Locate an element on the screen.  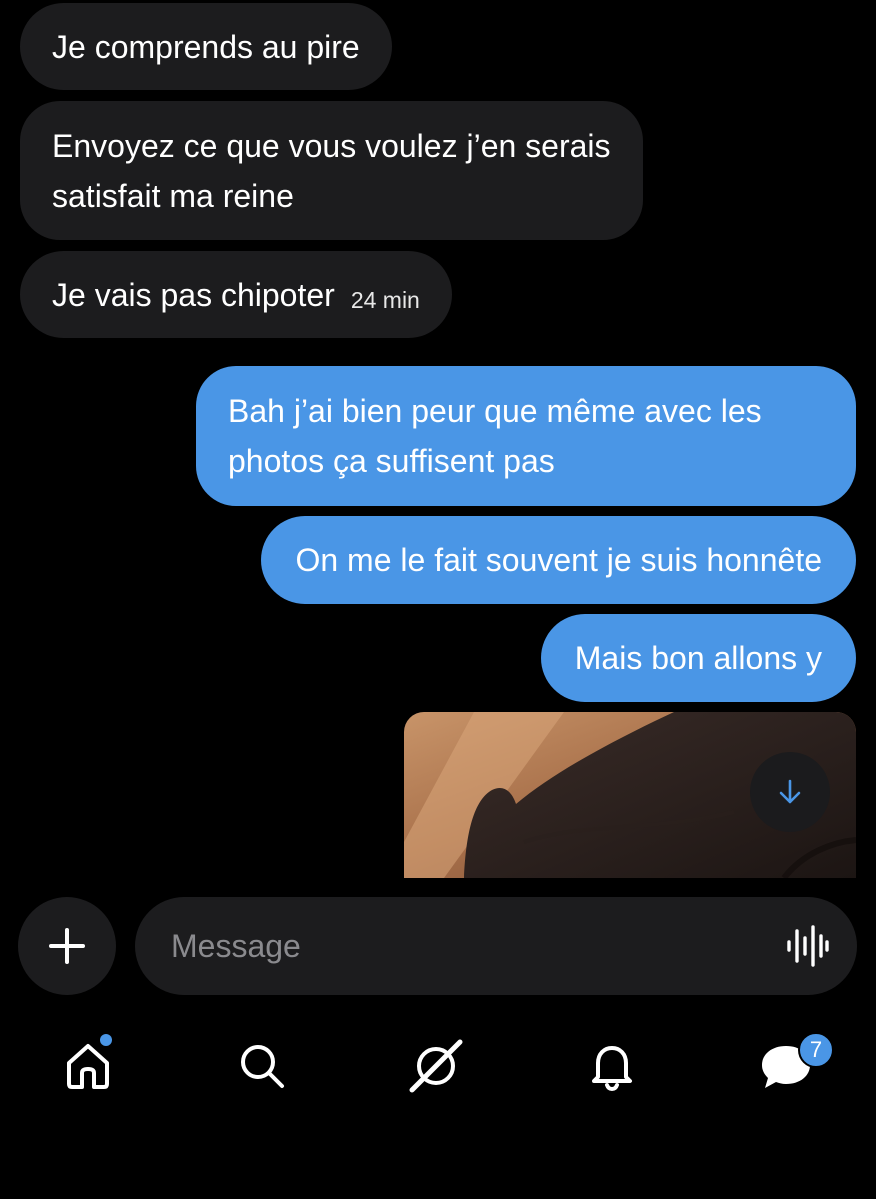
message-timestamp: 24 min is located at coordinates (385, 300).